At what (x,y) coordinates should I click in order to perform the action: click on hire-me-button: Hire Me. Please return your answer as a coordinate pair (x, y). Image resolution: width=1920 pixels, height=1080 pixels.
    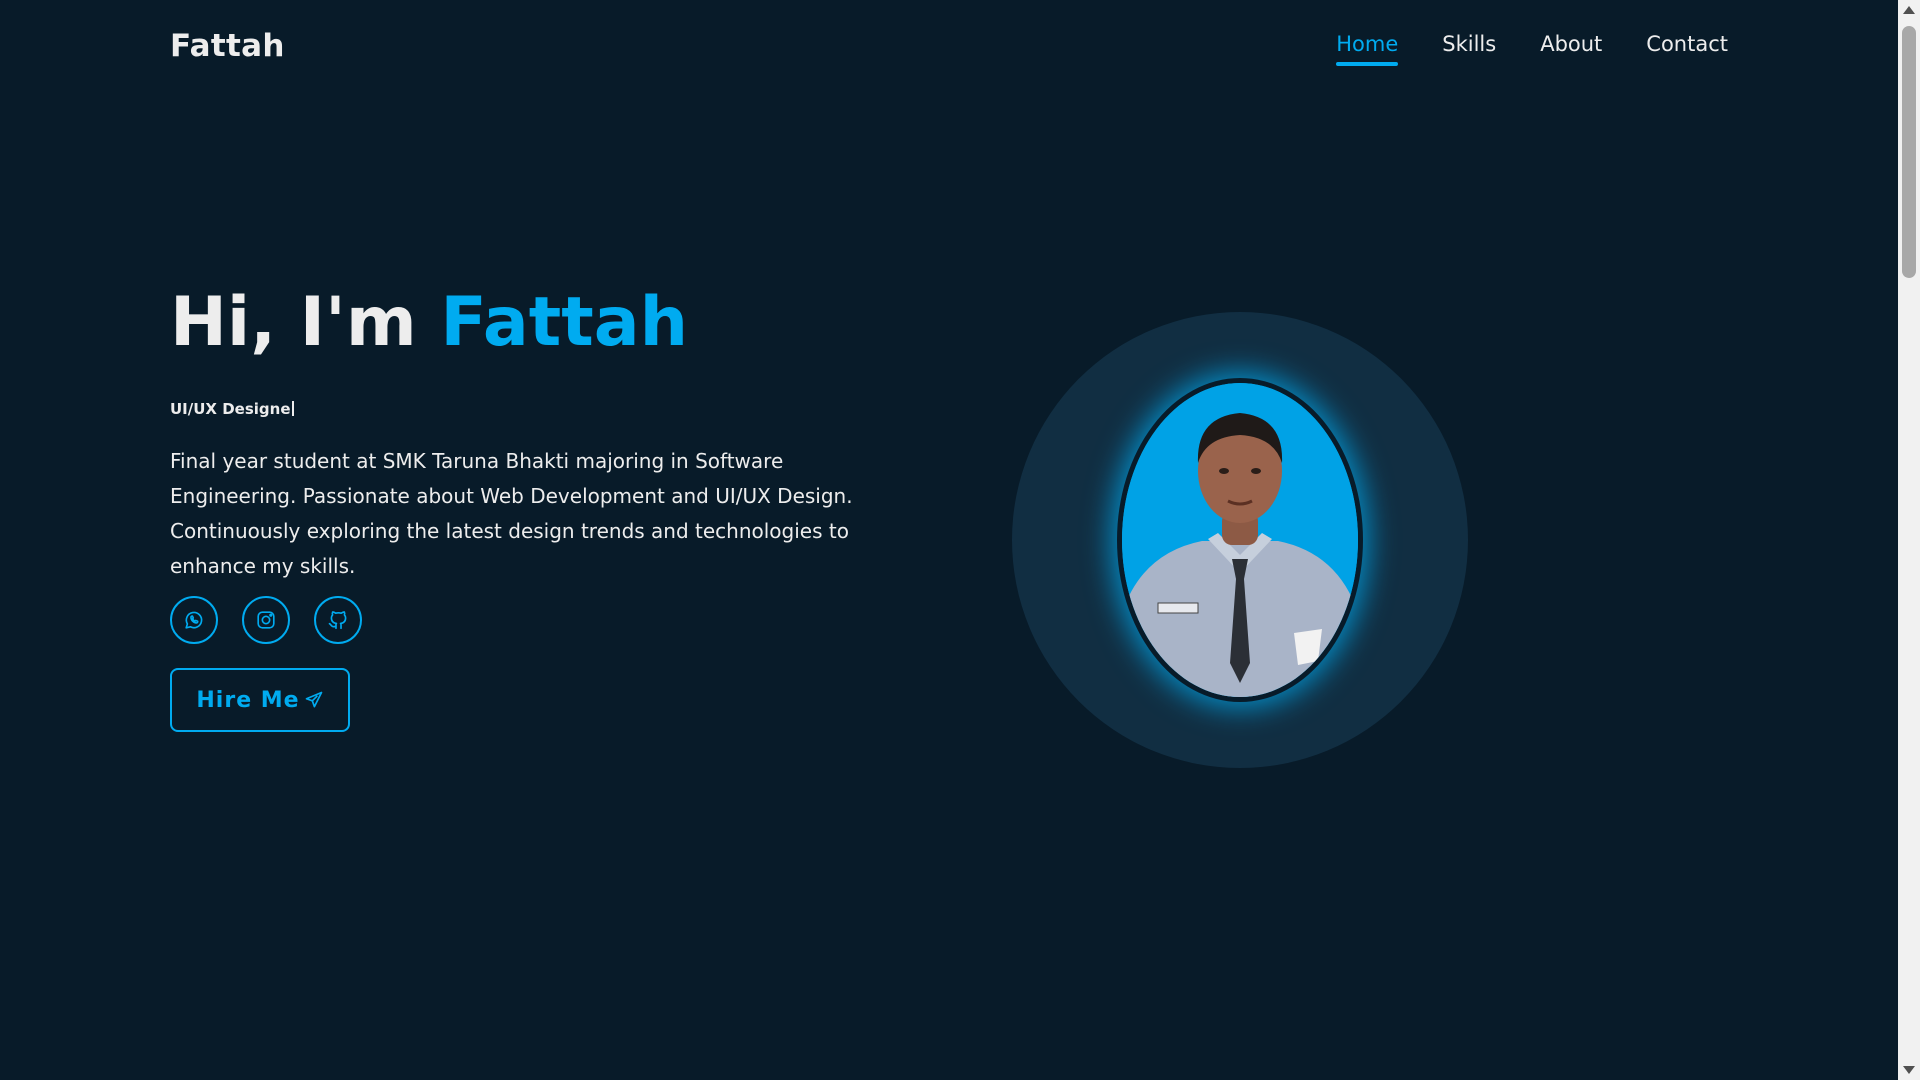
    Looking at the image, I should click on (260, 700).